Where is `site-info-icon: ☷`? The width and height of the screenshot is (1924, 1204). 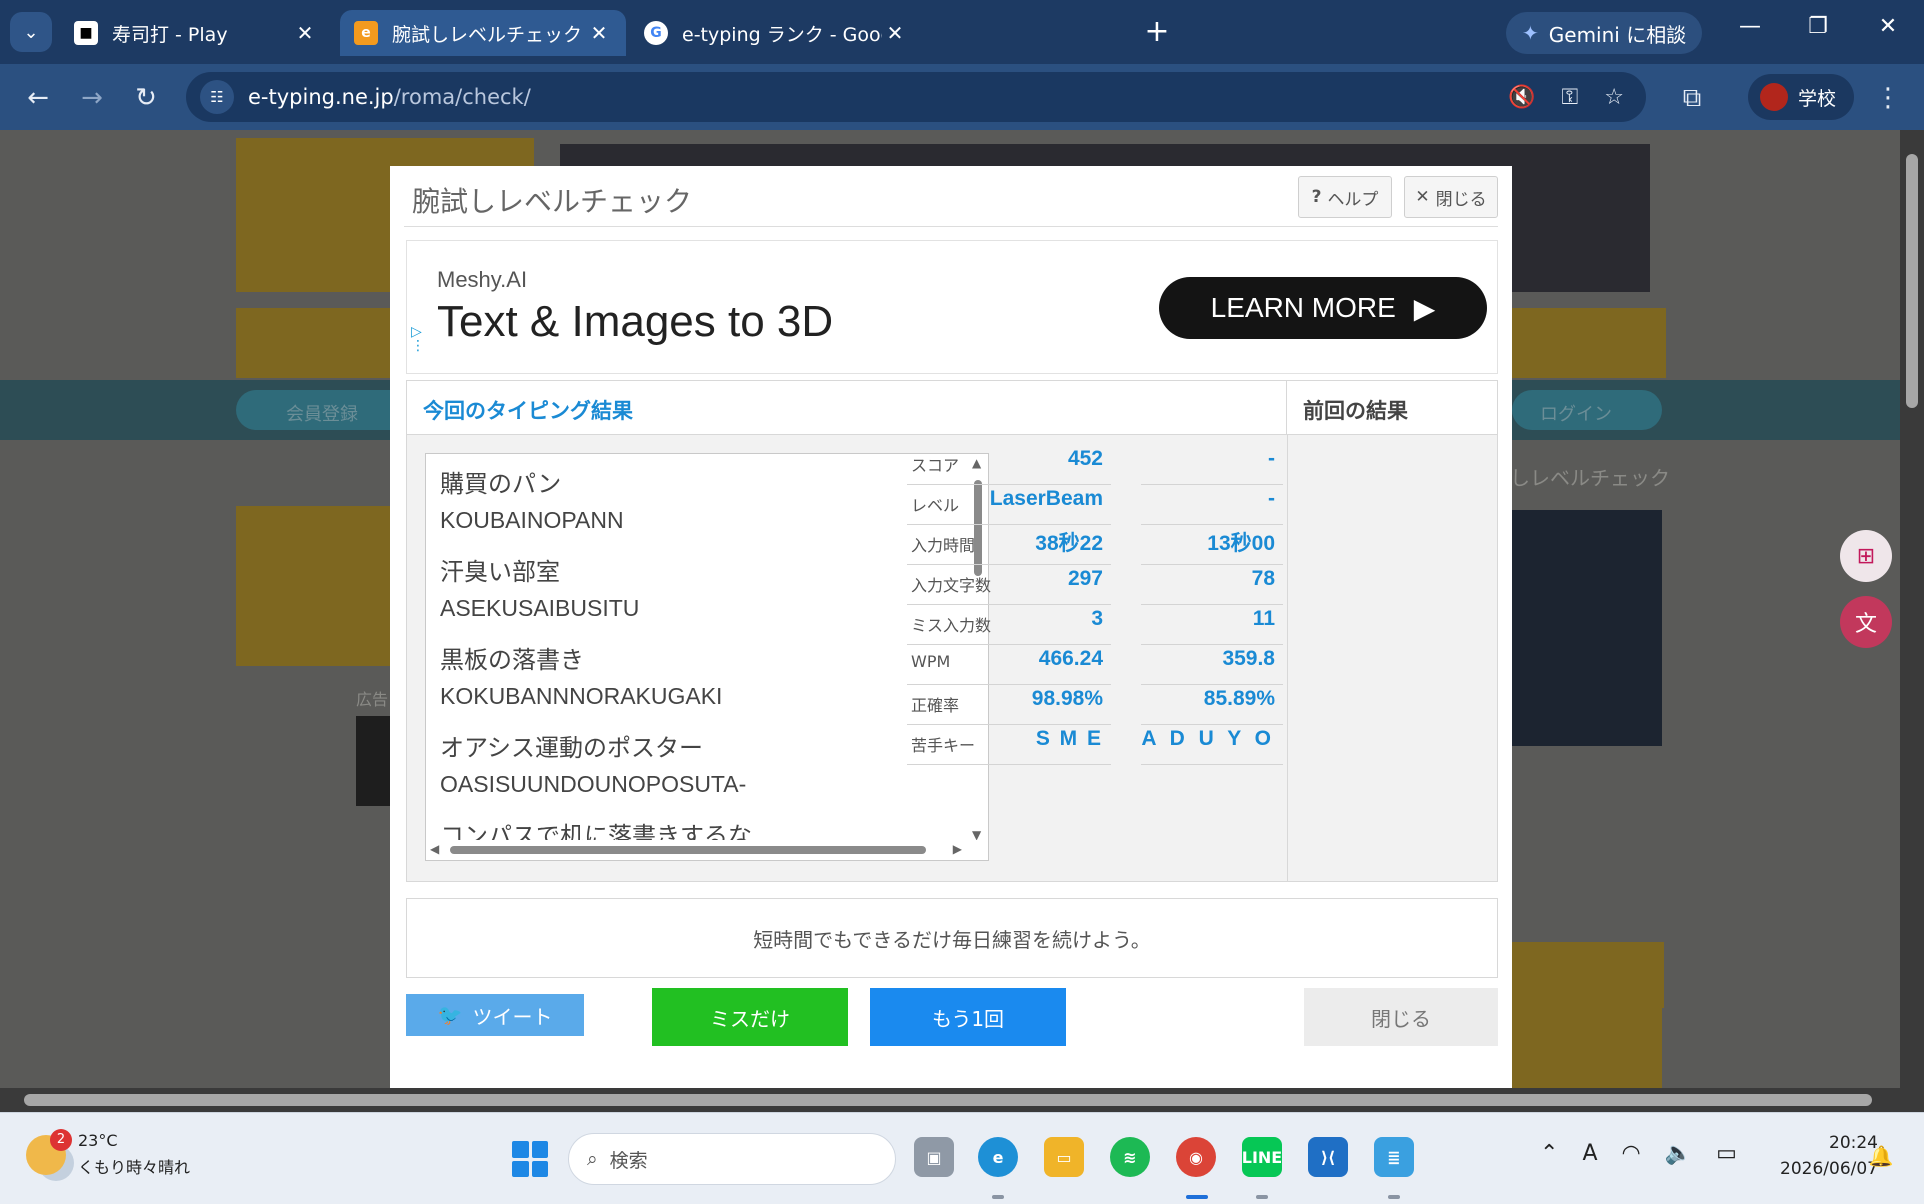
site-info-icon: ☷ is located at coordinates (217, 97).